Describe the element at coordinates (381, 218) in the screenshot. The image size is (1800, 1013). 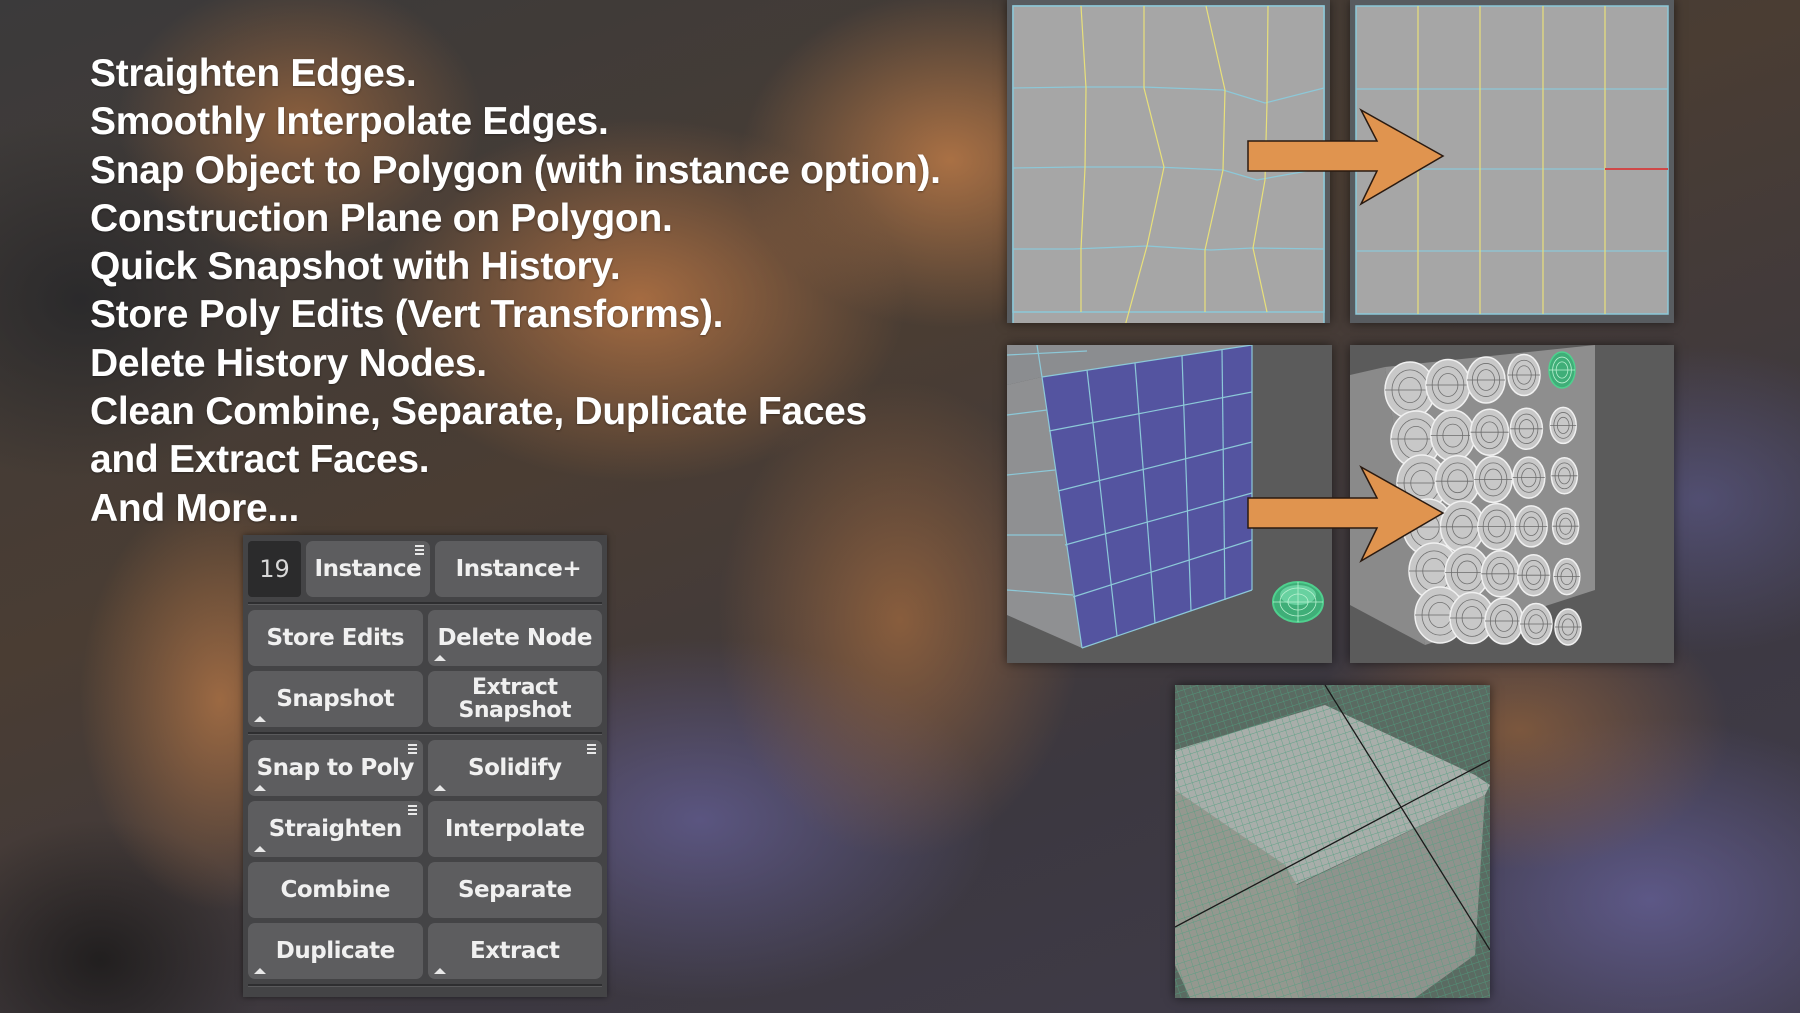
I see `feature-item: Construction Plane on Polygon.` at that location.